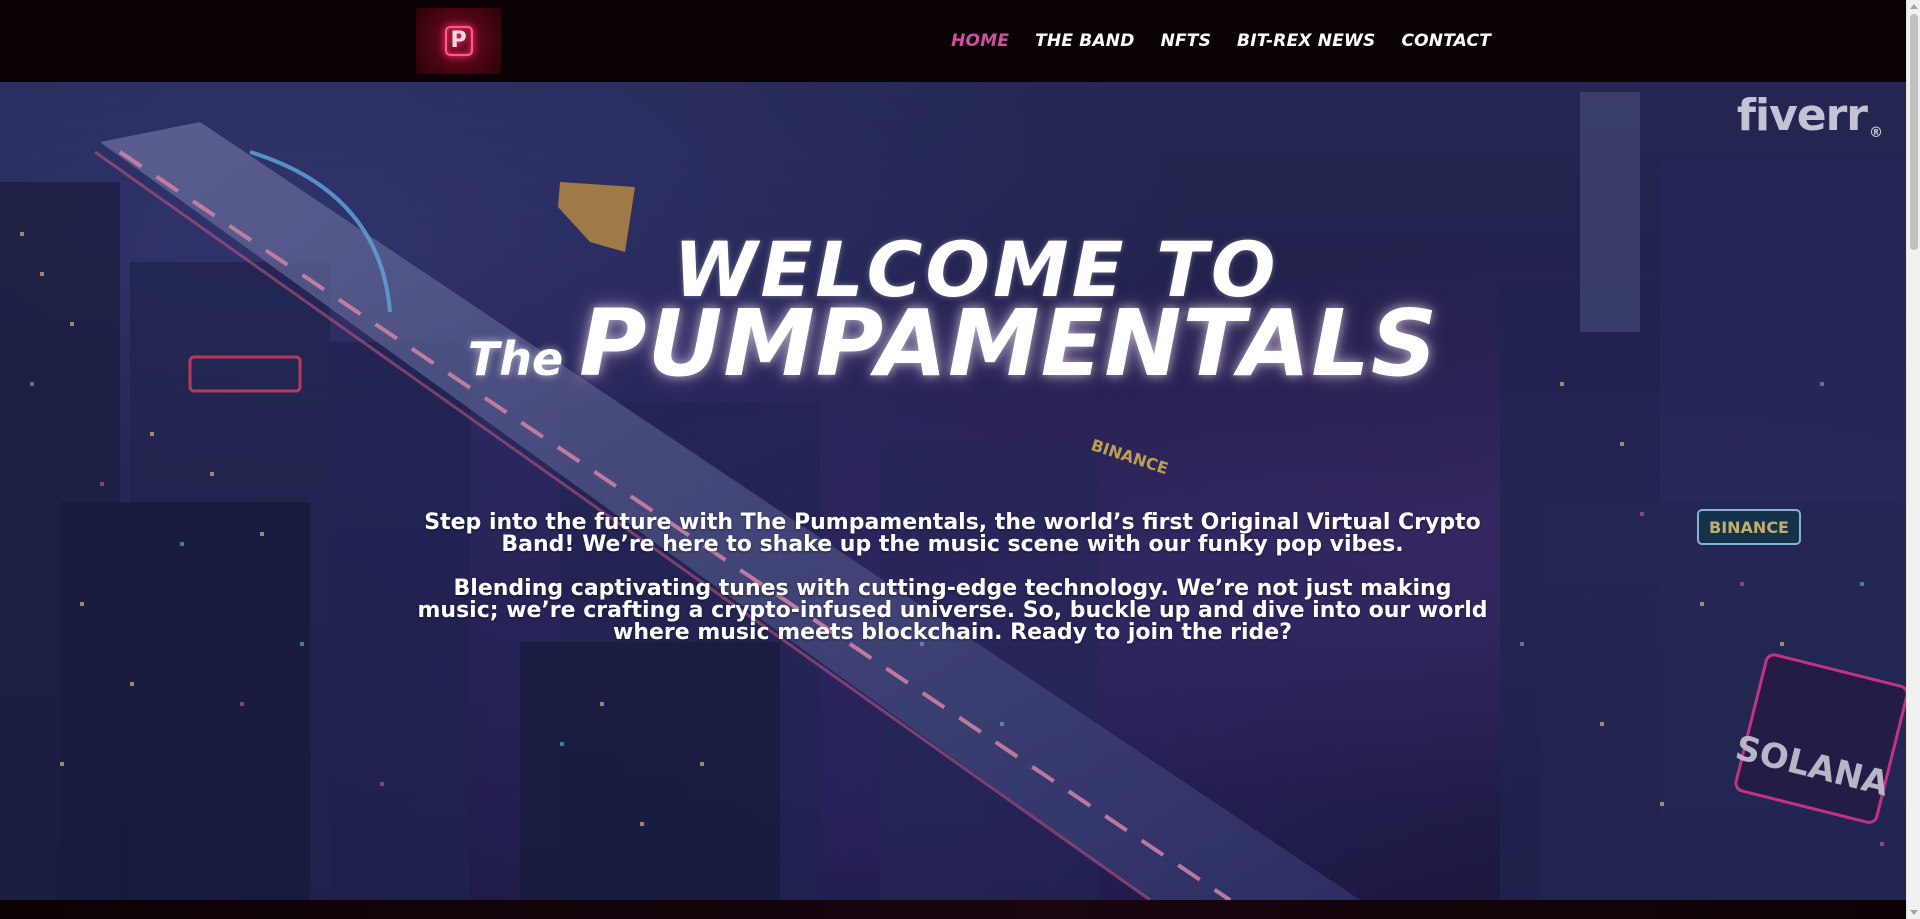  I want to click on nav-nfts: NFTS, so click(1186, 41).